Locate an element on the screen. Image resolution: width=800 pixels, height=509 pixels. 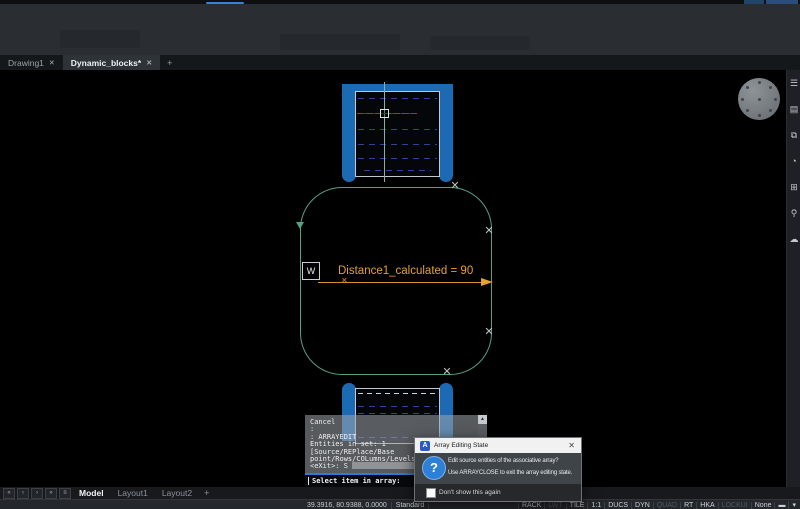
dimension-x-marker: ✕ is located at coordinates (344, 280).